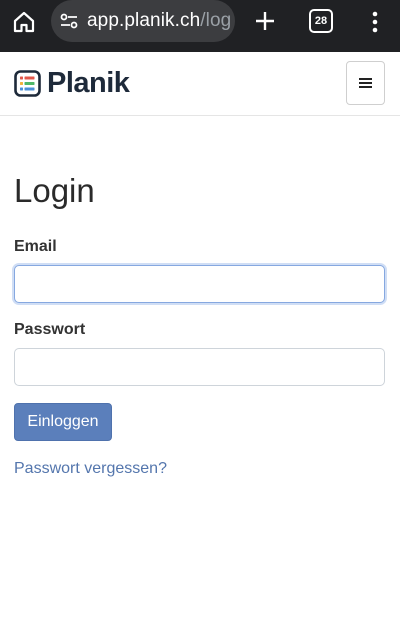  I want to click on address-url: app.planik.ch/log, so click(159, 21).